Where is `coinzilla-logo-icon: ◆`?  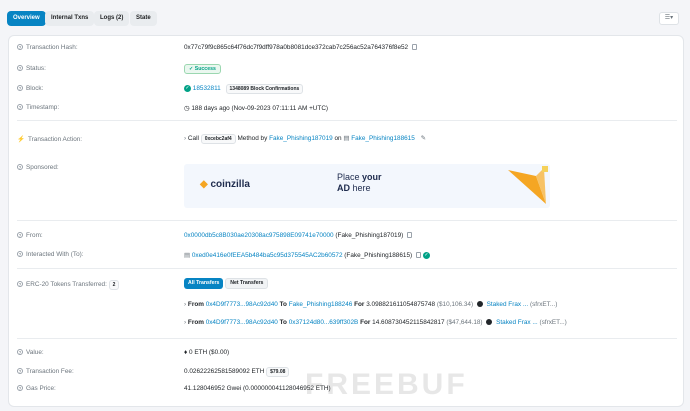 coinzilla-logo-icon: ◆ is located at coordinates (205, 184).